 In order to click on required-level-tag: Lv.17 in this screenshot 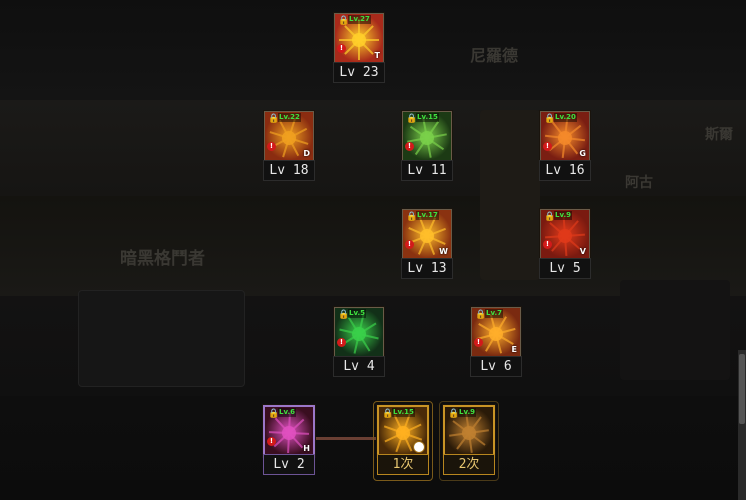, I will do `click(427, 215)`.